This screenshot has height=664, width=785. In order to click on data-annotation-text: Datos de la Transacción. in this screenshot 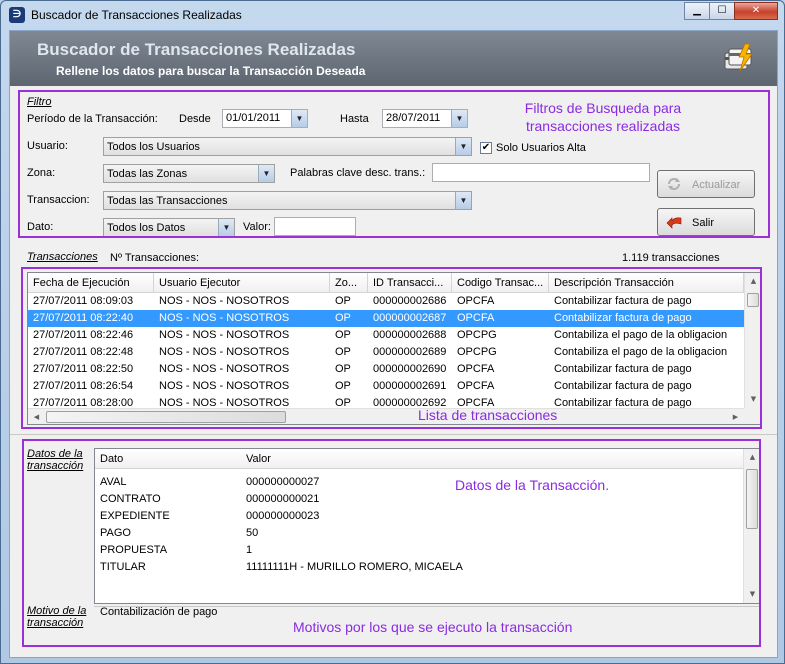, I will do `click(532, 485)`.